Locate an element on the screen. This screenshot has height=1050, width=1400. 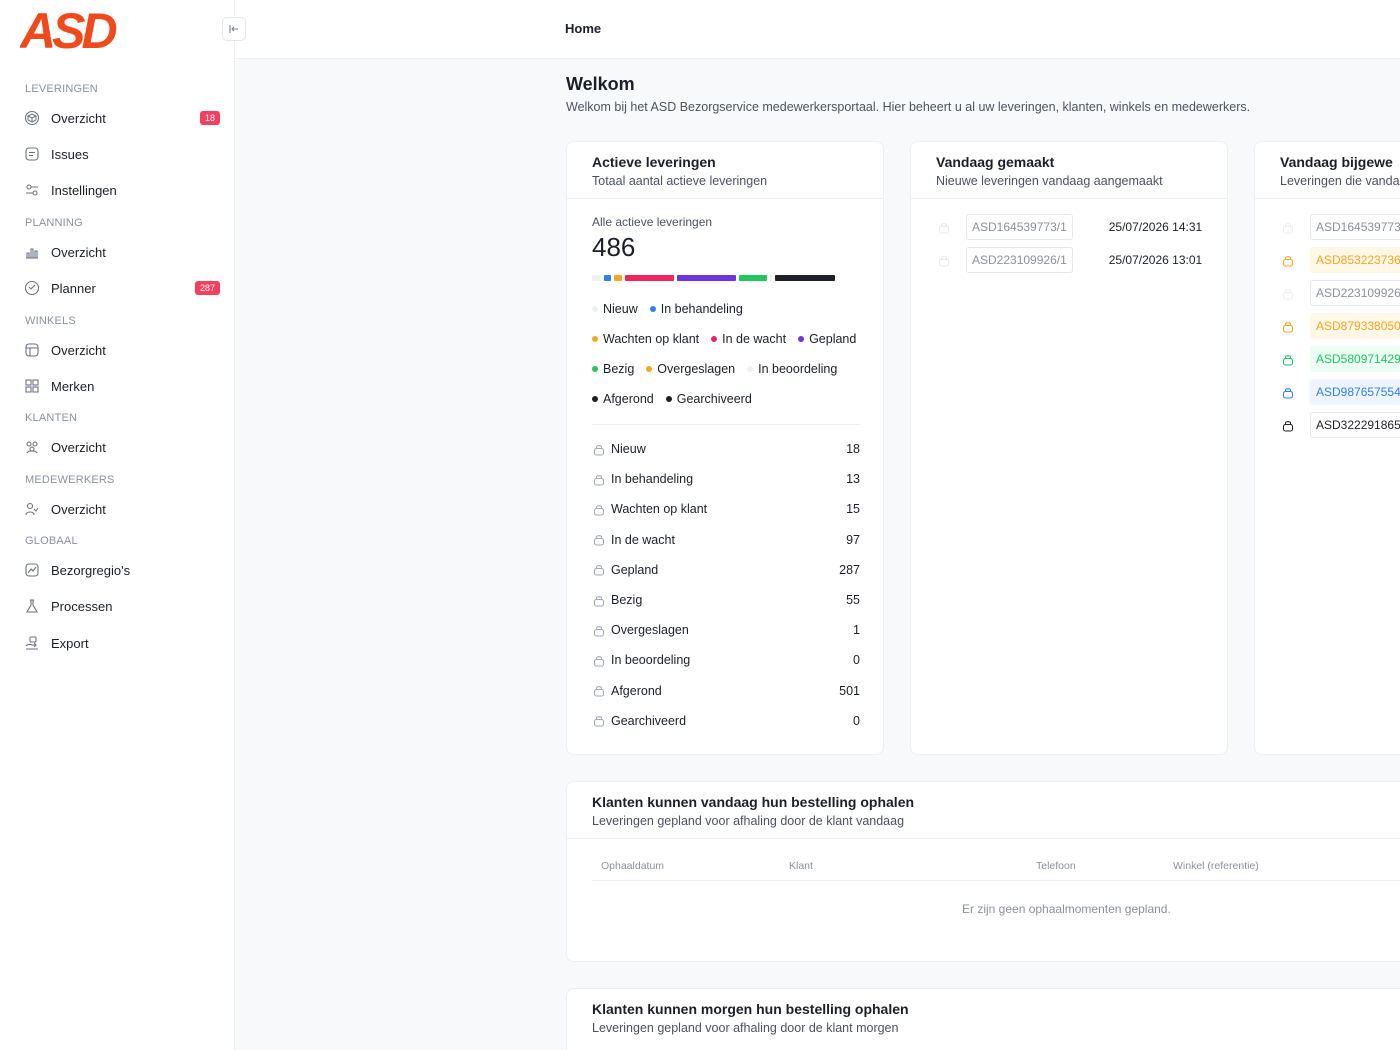
collapse-sidebar-button is located at coordinates (234, 29).